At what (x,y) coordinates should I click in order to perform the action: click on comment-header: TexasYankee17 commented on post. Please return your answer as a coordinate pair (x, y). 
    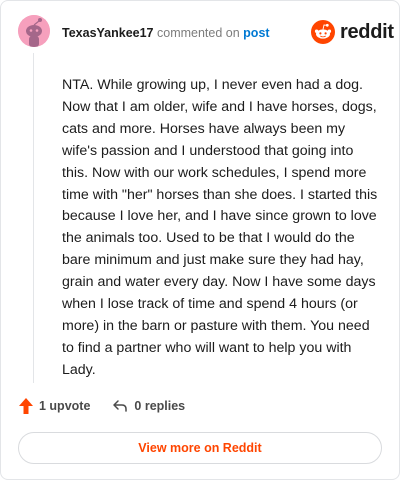
    Looking at the image, I should click on (166, 33).